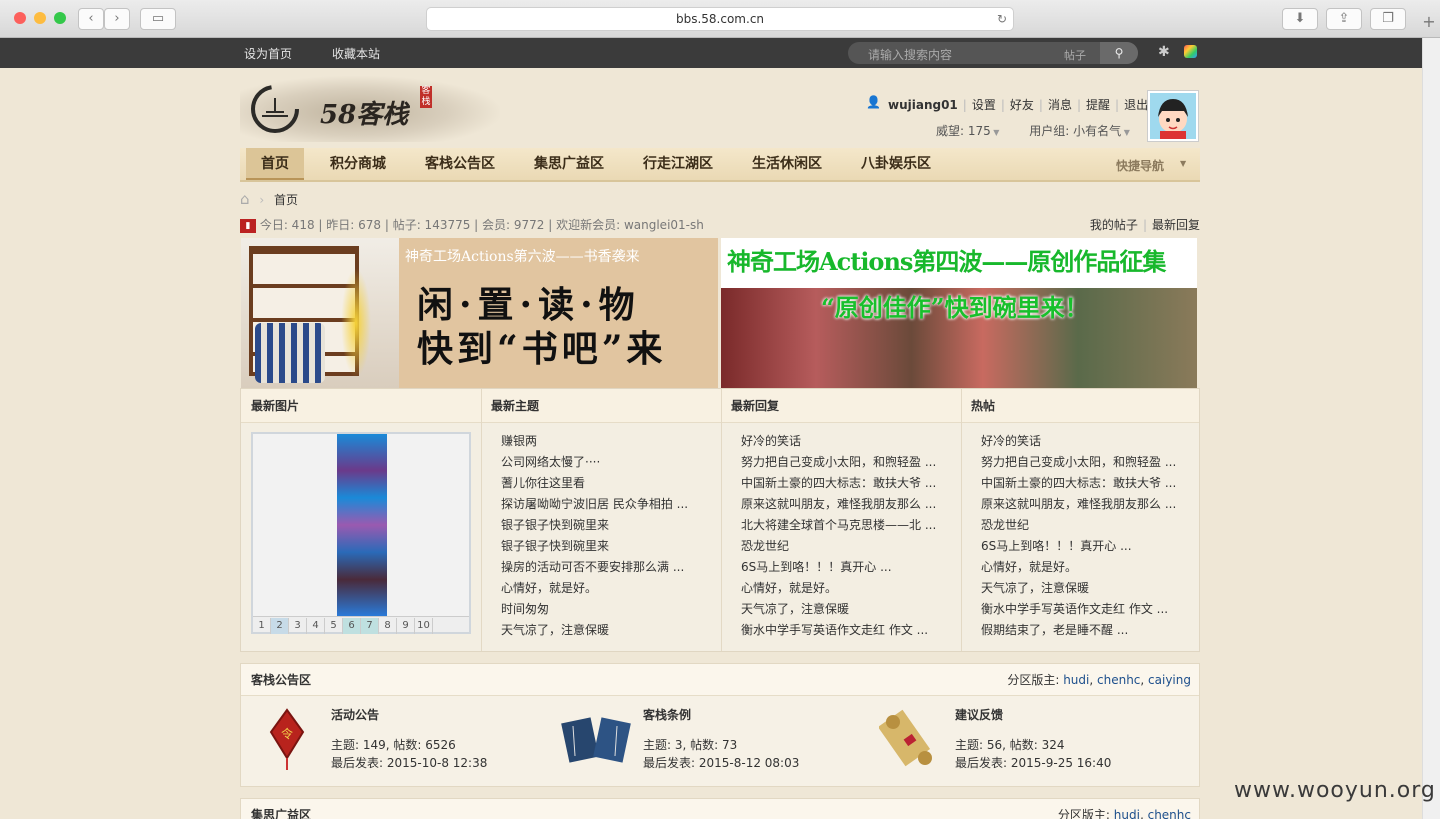 This screenshot has height=819, width=1440. What do you see at coordinates (158, 19) in the screenshot?
I see `sidebar-icon: ▭` at bounding box center [158, 19].